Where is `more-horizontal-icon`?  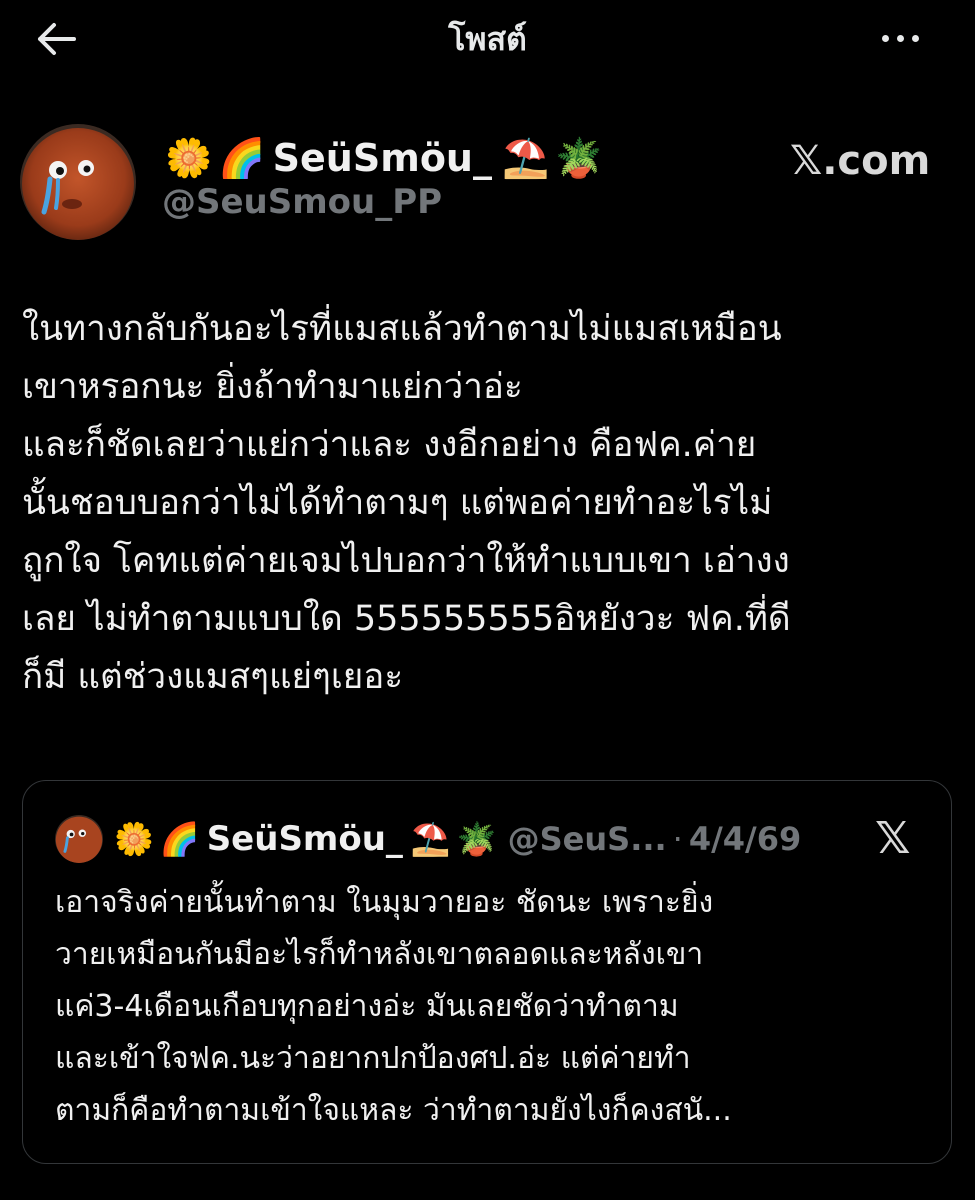 more-horizontal-icon is located at coordinates (900, 38).